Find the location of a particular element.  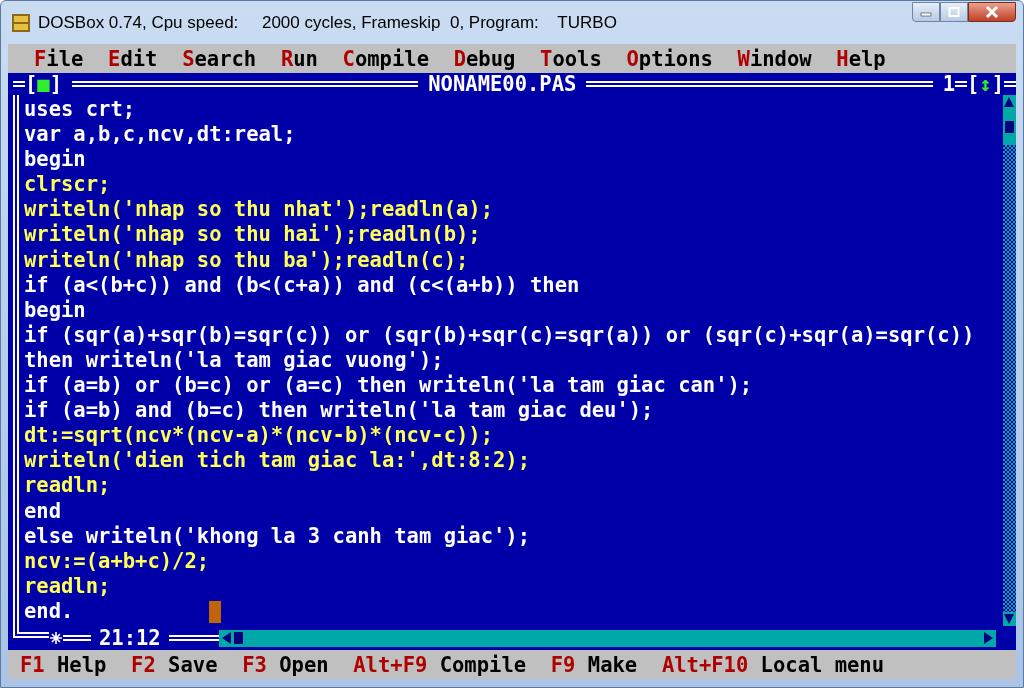

close-icon is located at coordinates (992, 12).